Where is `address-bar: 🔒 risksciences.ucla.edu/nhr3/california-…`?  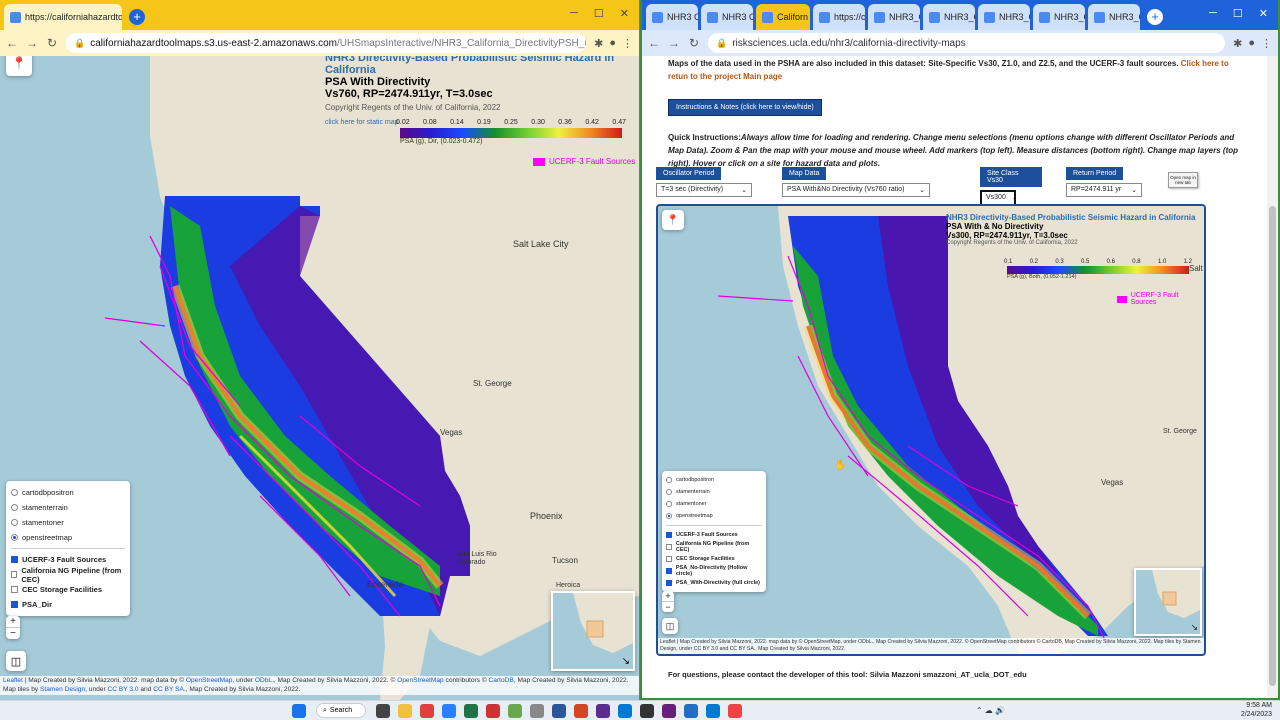 address-bar: 🔒 risksciences.ucla.edu/nhr3/california-… is located at coordinates (967, 43).